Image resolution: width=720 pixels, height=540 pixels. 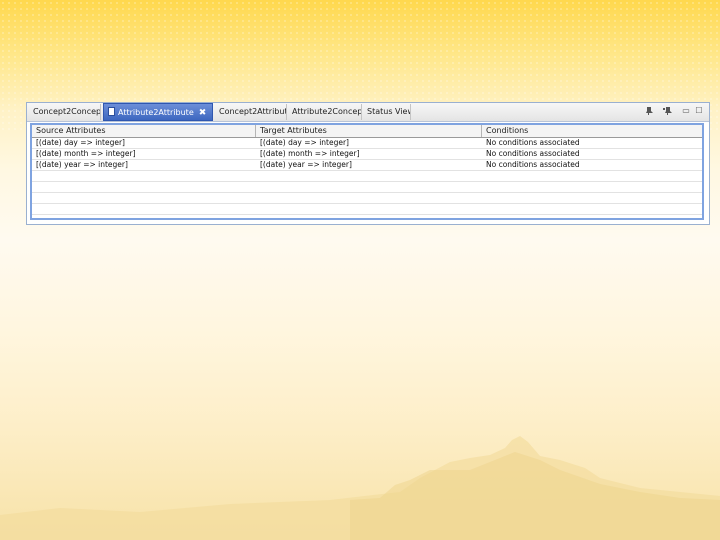 I want to click on tab-attribute2attribute: Attribute2Attribute ✖, so click(x=158, y=112).